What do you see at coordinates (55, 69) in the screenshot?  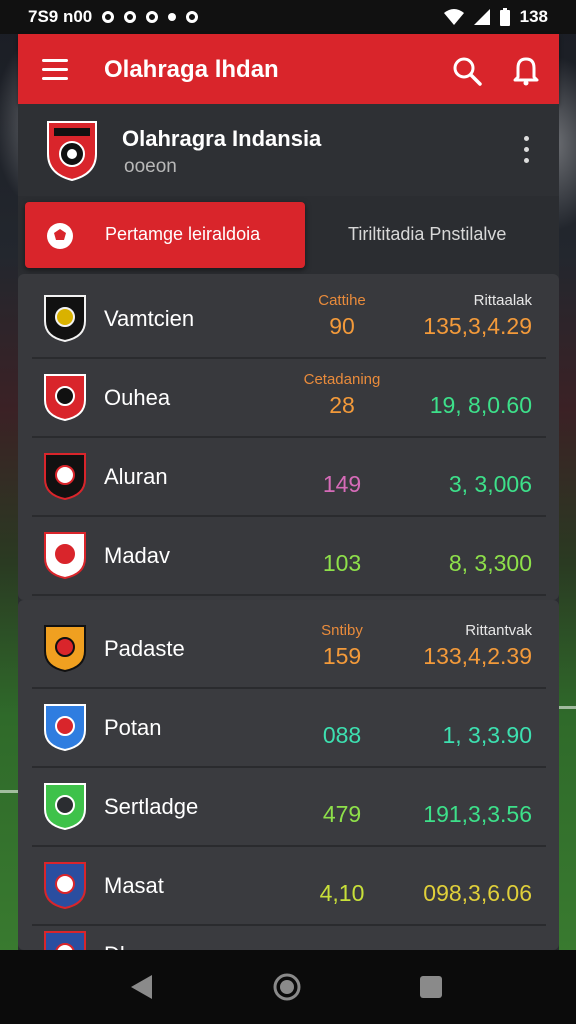 I see `menu-icon` at bounding box center [55, 69].